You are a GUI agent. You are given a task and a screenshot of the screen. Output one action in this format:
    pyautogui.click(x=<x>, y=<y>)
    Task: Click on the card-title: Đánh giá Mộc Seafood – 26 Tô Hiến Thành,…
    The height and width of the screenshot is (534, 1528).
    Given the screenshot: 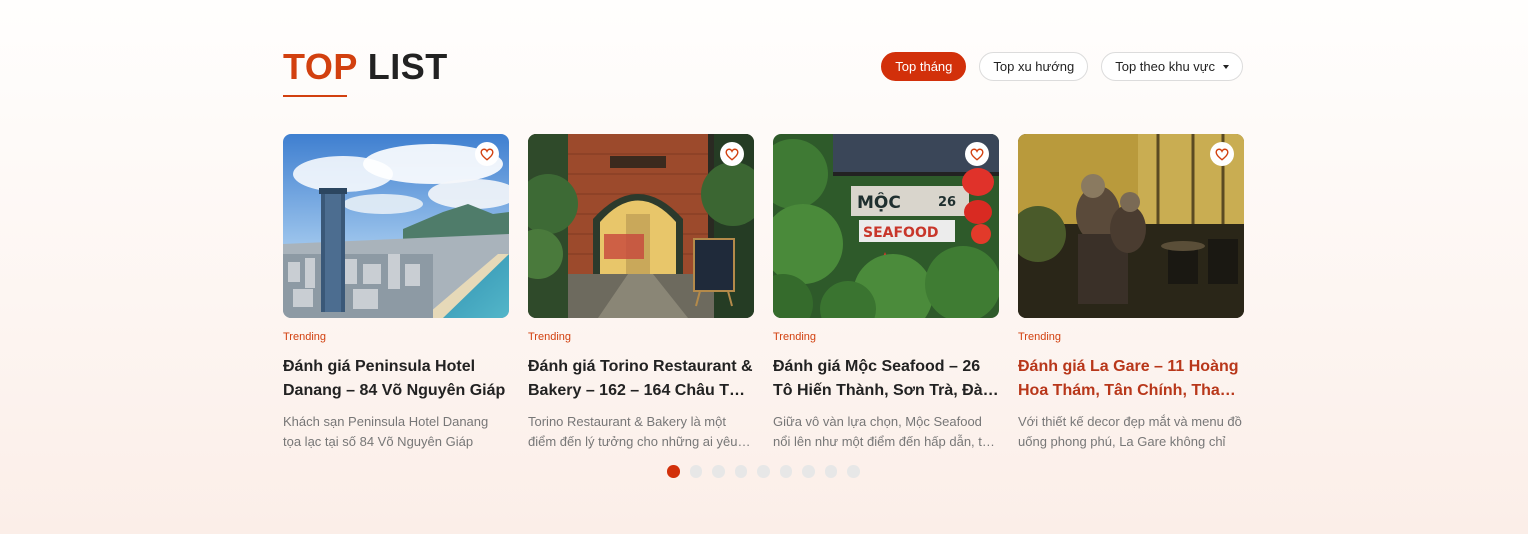 What is the action you would take?
    pyautogui.click(x=886, y=379)
    